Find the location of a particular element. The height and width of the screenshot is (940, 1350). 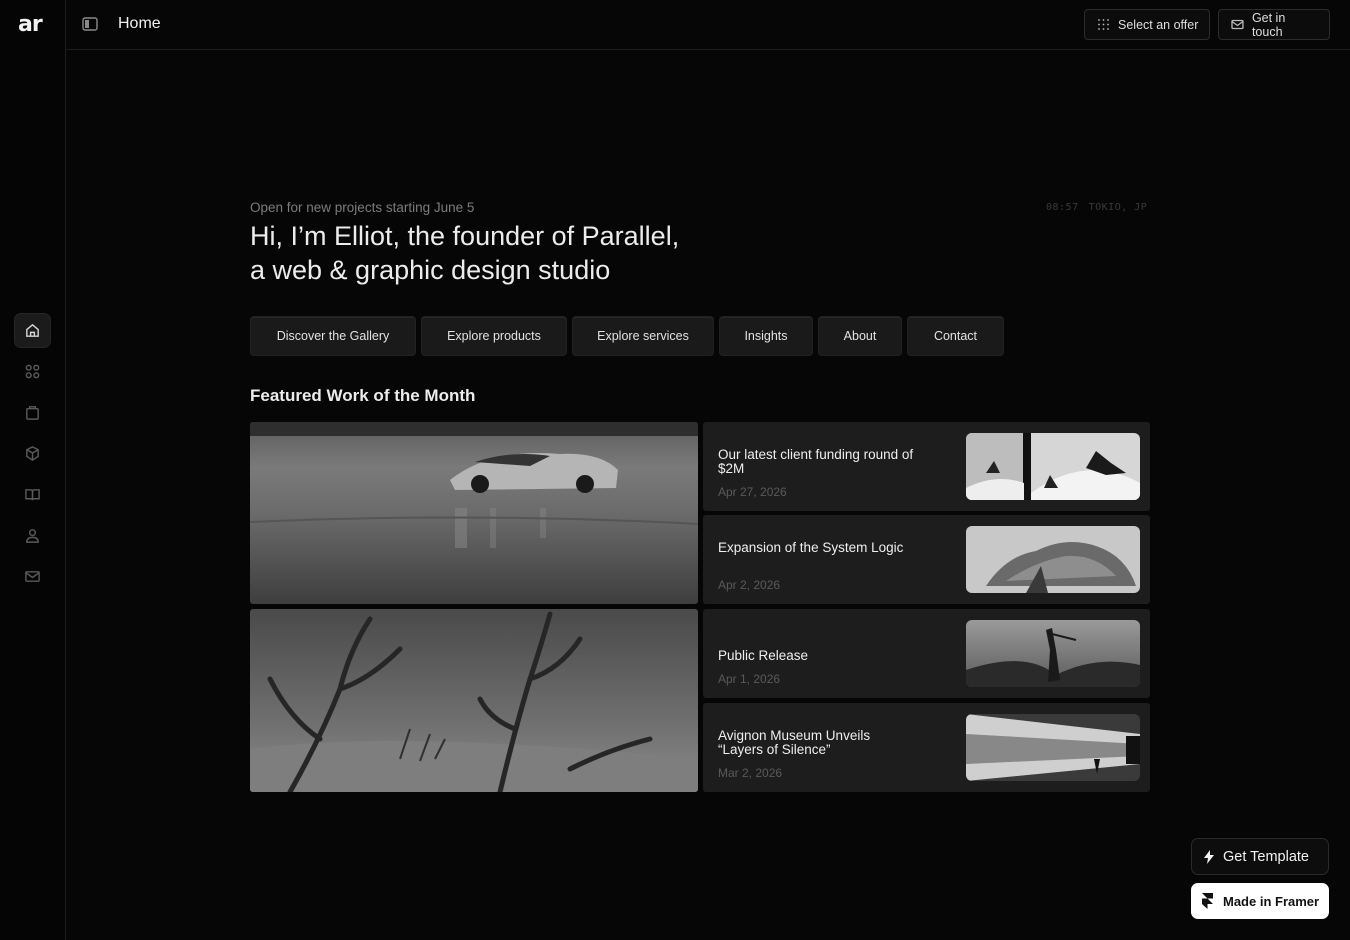

made-in-framer-badge: Made in Framer is located at coordinates (1260, 901).